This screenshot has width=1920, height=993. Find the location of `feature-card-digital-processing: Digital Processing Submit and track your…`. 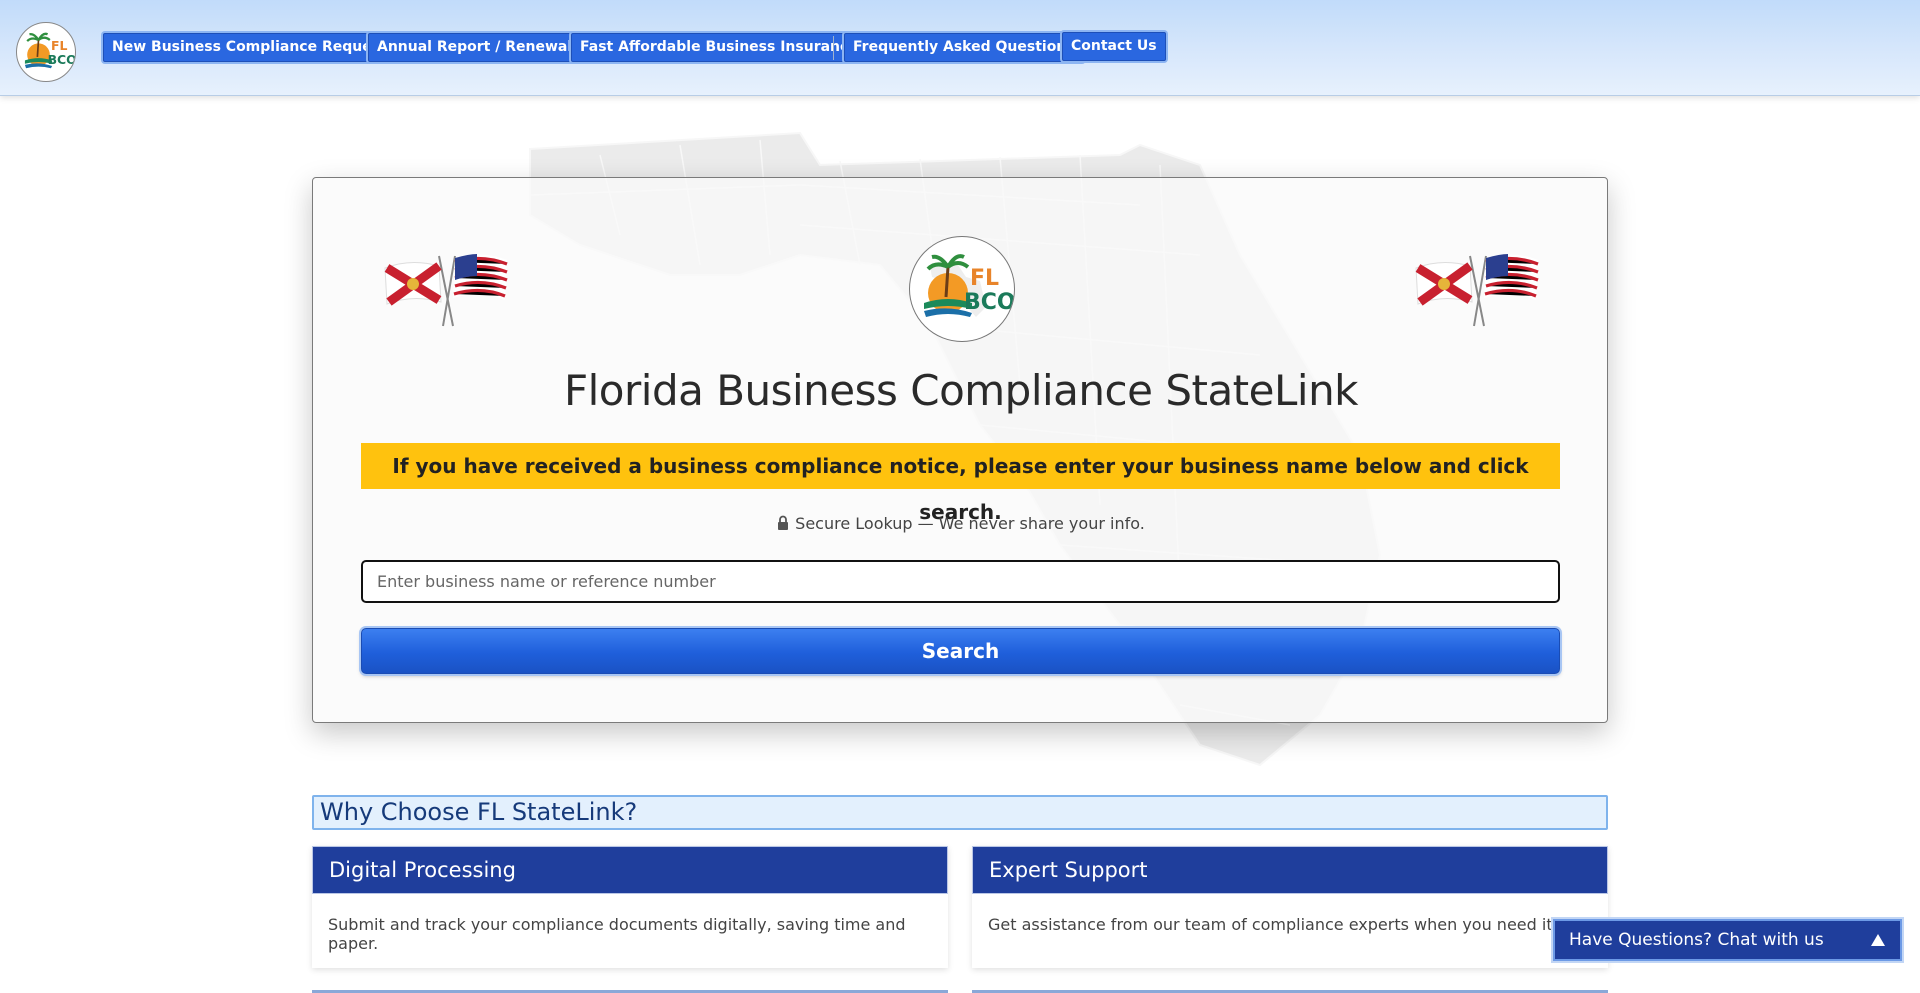

feature-card-digital-processing: Digital Processing Submit and track your… is located at coordinates (630, 907).